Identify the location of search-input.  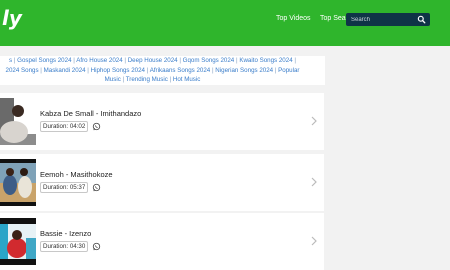
(382, 19).